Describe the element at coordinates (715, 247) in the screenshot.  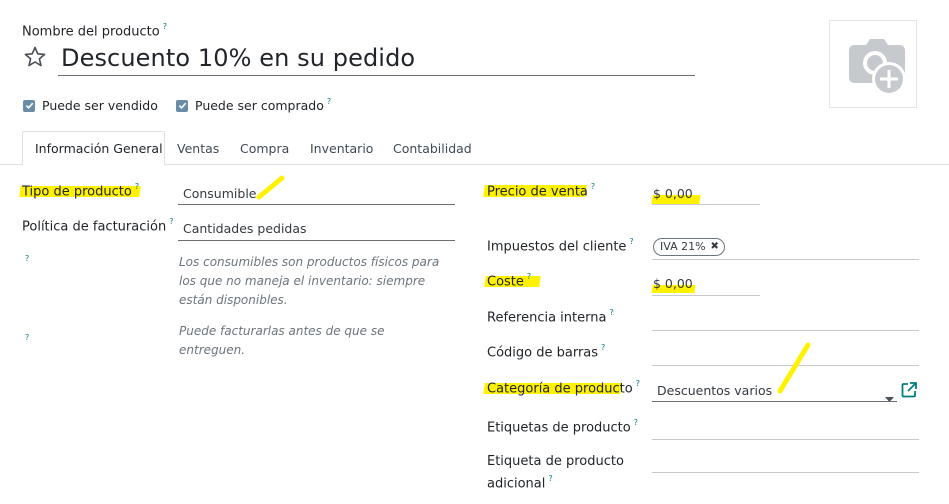
I see `close-icon: ✖` at that location.